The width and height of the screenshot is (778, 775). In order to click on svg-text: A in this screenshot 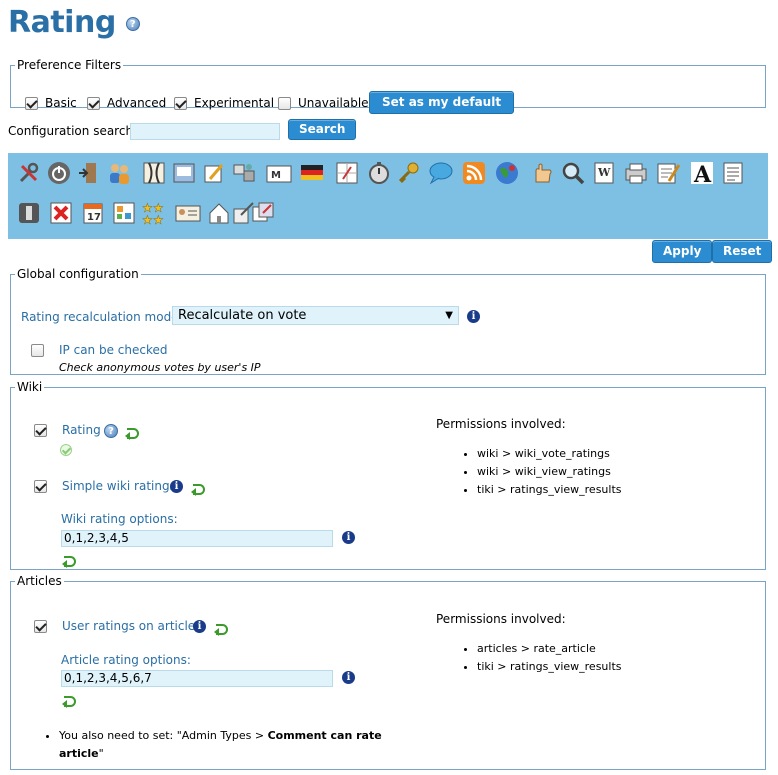, I will do `click(702, 173)`.